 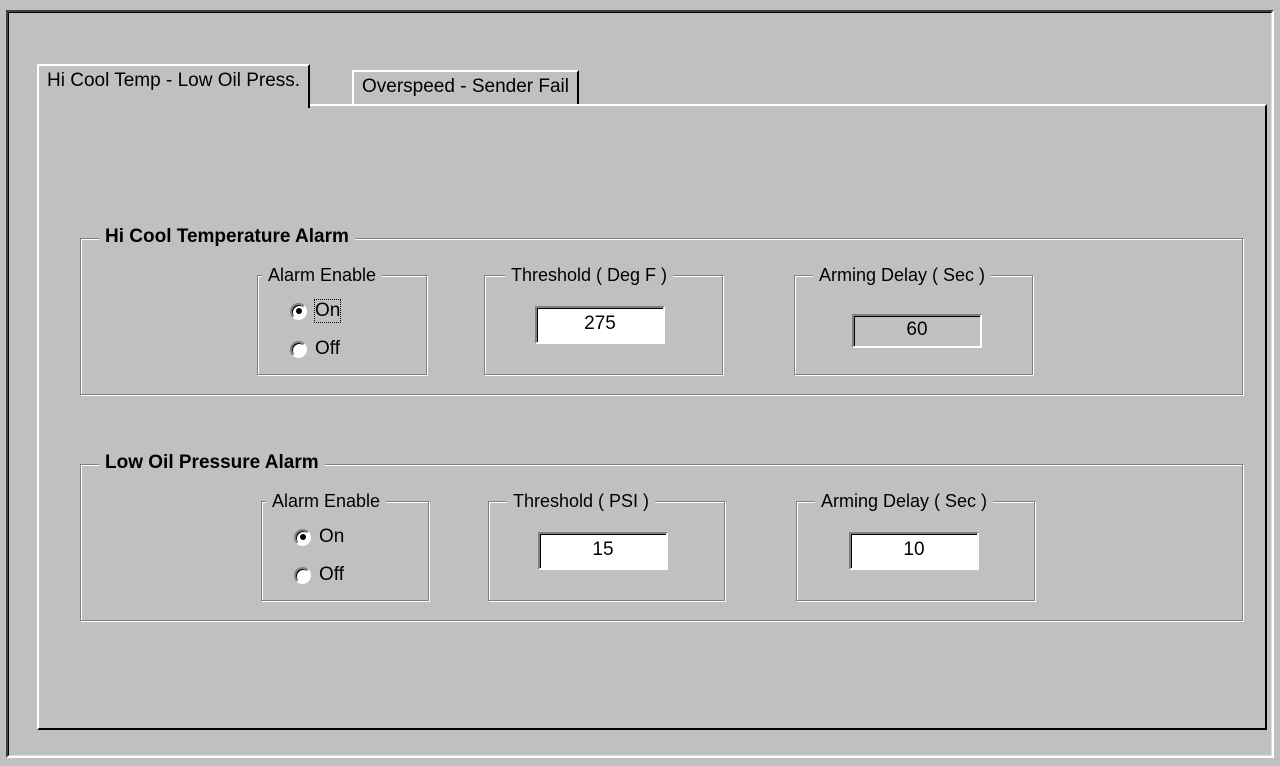 What do you see at coordinates (581, 501) in the screenshot?
I see `threshold-label: Threshold ( PSI )` at bounding box center [581, 501].